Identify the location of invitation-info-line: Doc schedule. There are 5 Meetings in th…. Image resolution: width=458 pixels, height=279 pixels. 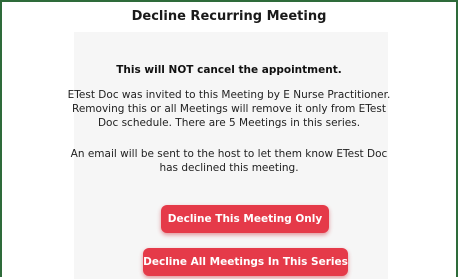
(229, 123).